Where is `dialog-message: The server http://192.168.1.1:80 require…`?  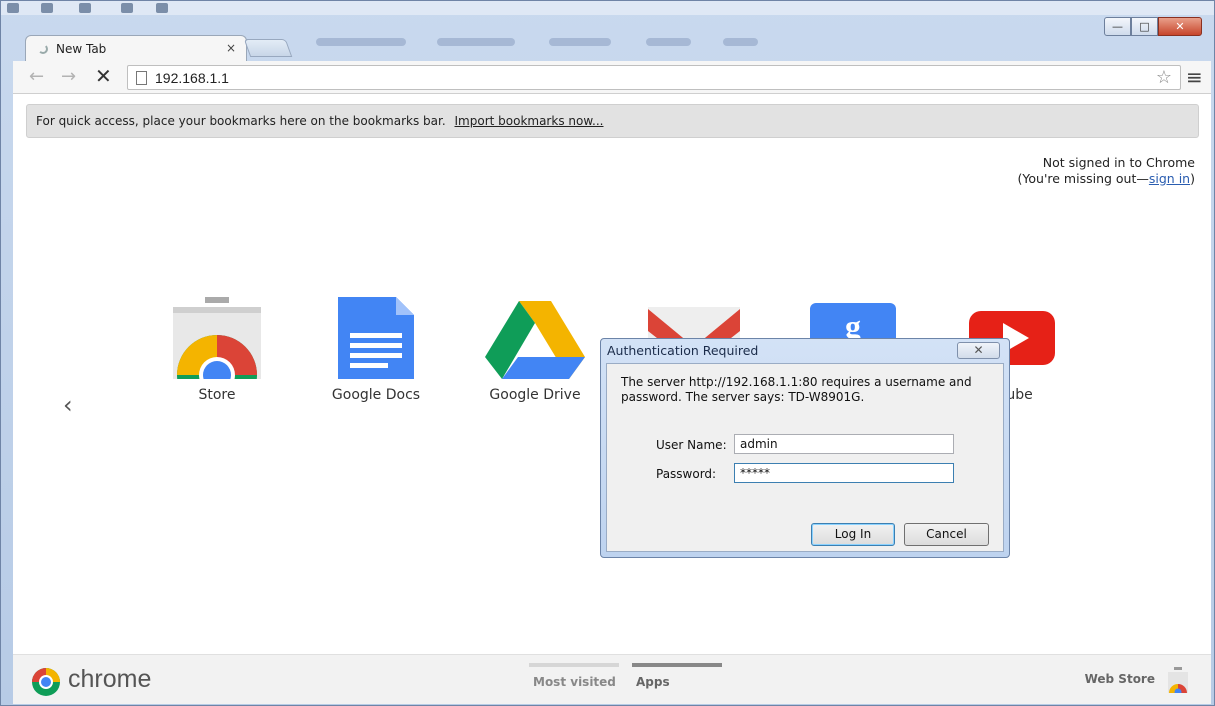
dialog-message: The server http://192.168.1.1:80 require… is located at coordinates (796, 389).